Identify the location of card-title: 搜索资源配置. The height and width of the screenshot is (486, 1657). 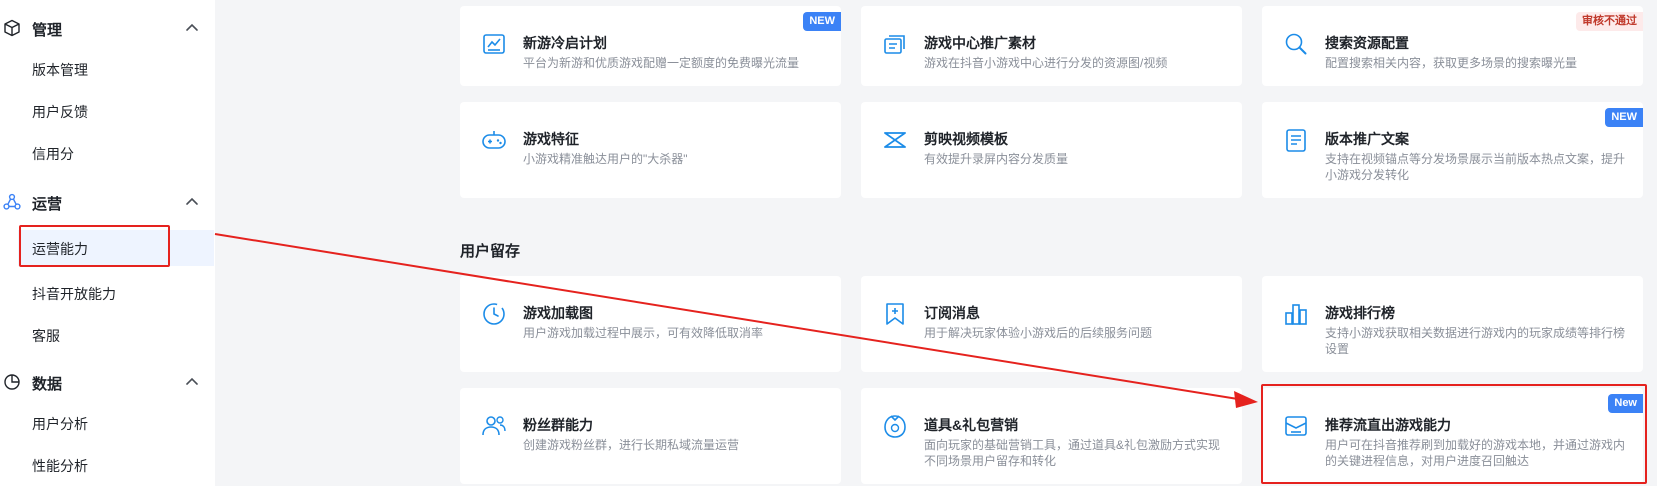
(1367, 43).